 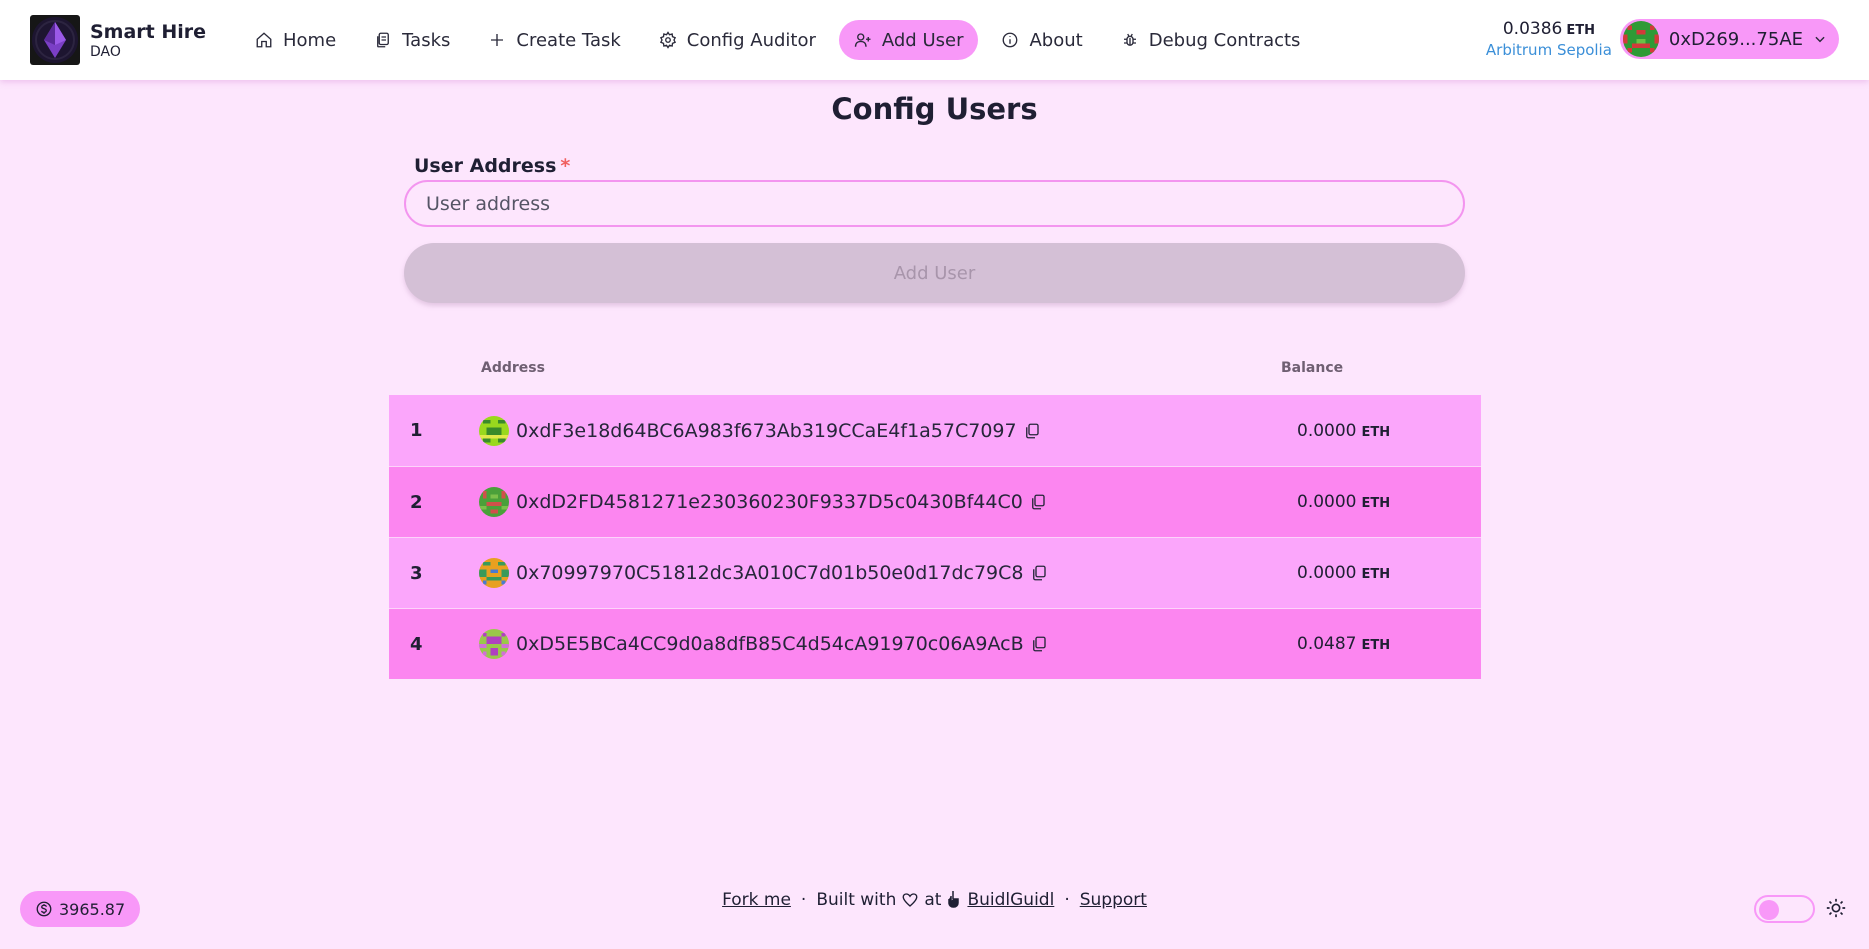 I want to click on row-index: 4, so click(x=416, y=644).